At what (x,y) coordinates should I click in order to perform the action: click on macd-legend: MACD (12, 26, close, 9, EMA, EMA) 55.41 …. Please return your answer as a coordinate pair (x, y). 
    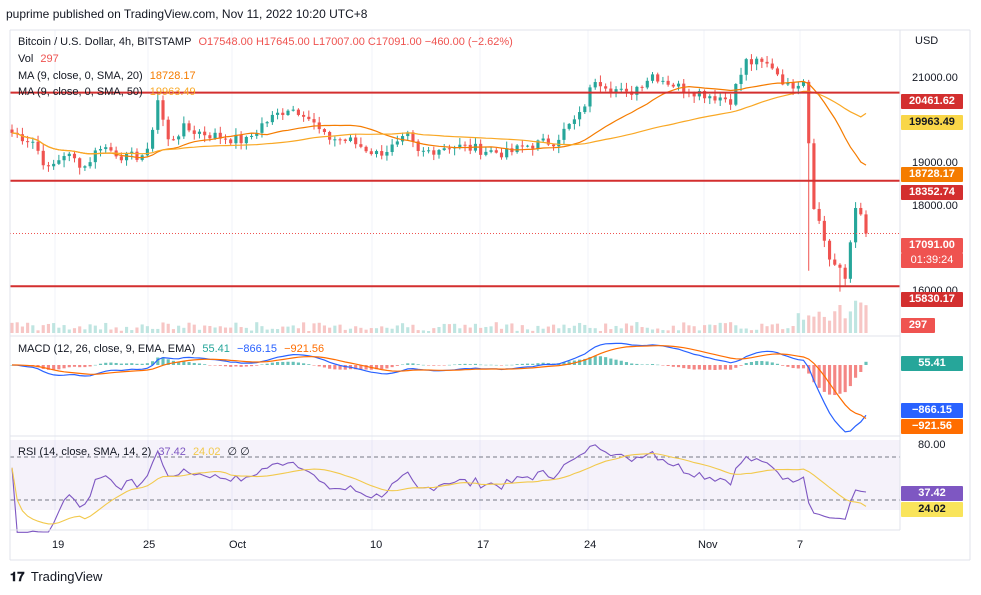
    Looking at the image, I should click on (173, 349).